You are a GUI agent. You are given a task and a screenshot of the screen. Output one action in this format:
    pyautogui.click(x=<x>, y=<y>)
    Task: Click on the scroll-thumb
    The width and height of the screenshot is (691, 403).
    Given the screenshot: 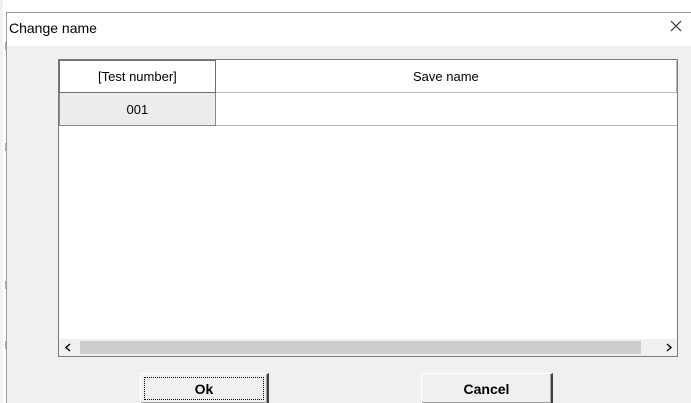 What is the action you would take?
    pyautogui.click(x=360, y=347)
    